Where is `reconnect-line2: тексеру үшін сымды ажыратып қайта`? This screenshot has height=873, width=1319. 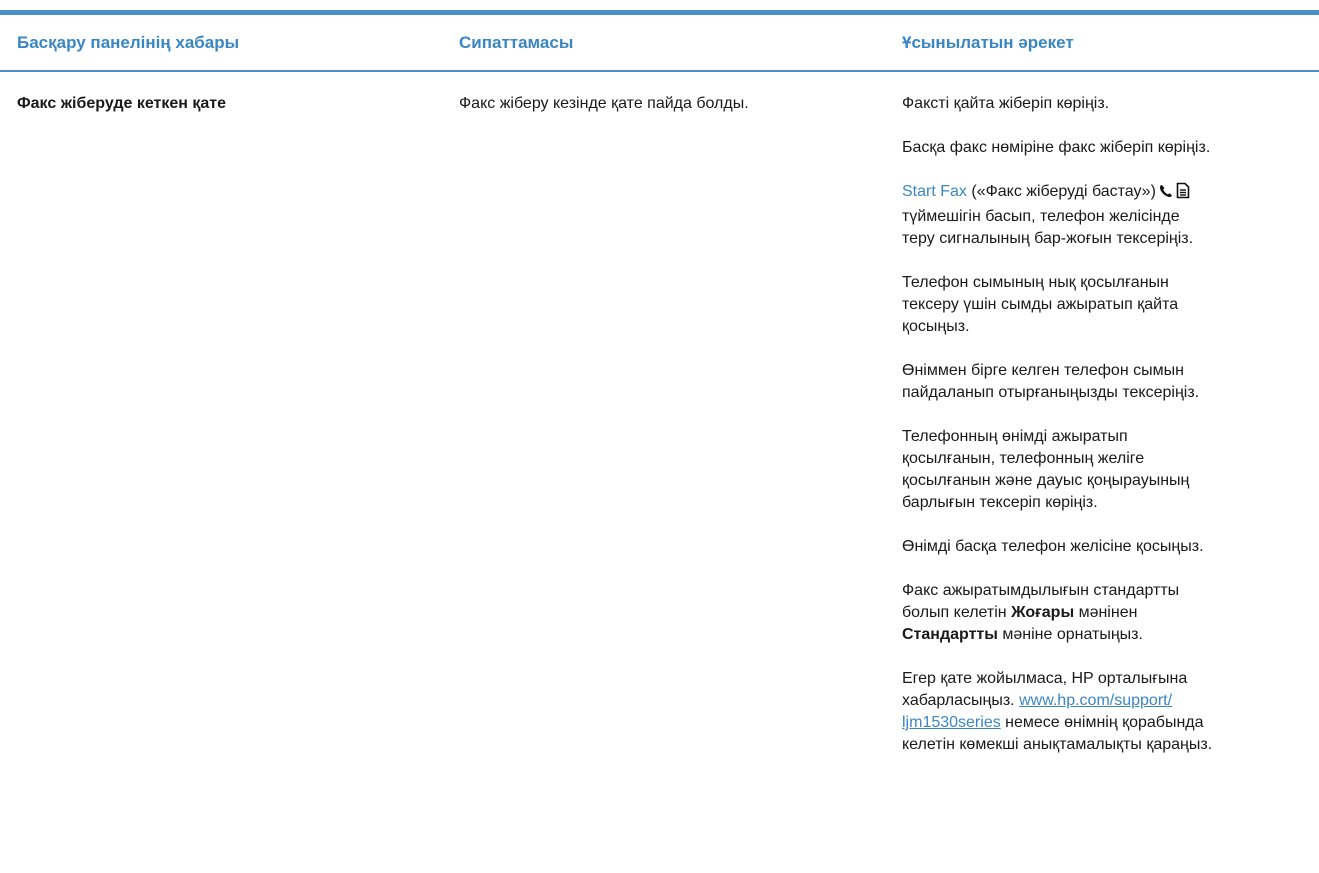
reconnect-line2: тексеру үшін сымды ажыратып қайта is located at coordinates (1040, 304).